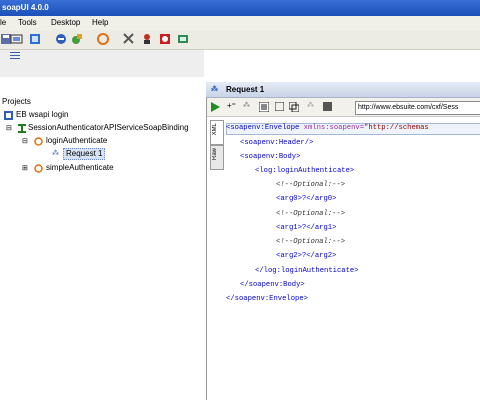 The width and height of the screenshot is (480, 400). What do you see at coordinates (310, 105) in the screenshot?
I see `clone-request-icon: ⁂` at bounding box center [310, 105].